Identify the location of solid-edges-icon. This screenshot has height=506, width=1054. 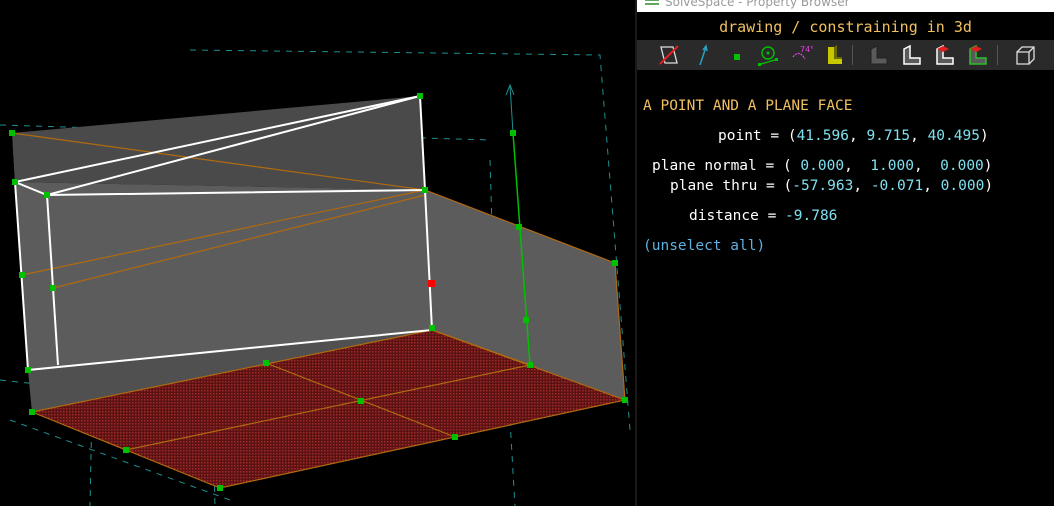
(912, 55).